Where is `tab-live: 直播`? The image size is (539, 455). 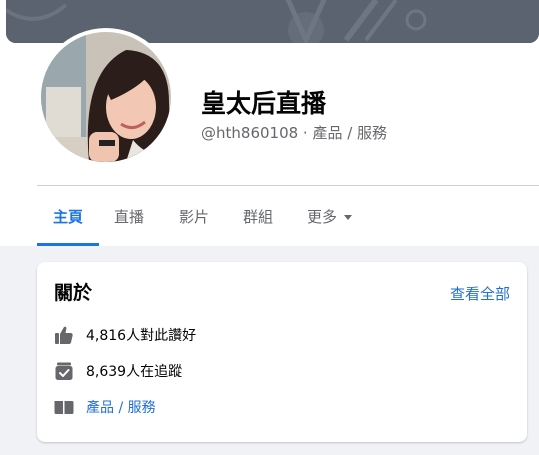 tab-live: 直播 is located at coordinates (129, 216).